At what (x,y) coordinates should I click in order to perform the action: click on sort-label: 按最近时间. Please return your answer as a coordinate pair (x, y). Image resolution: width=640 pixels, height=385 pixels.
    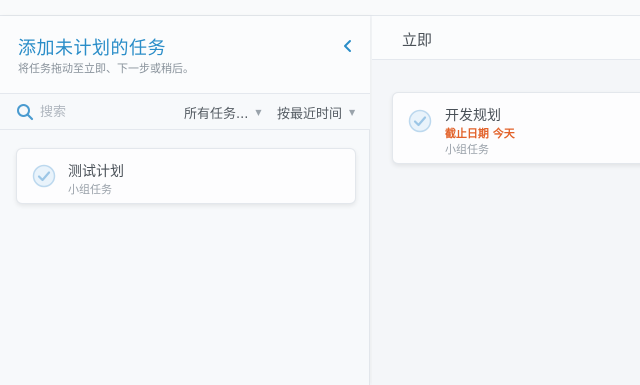
    Looking at the image, I should click on (310, 114).